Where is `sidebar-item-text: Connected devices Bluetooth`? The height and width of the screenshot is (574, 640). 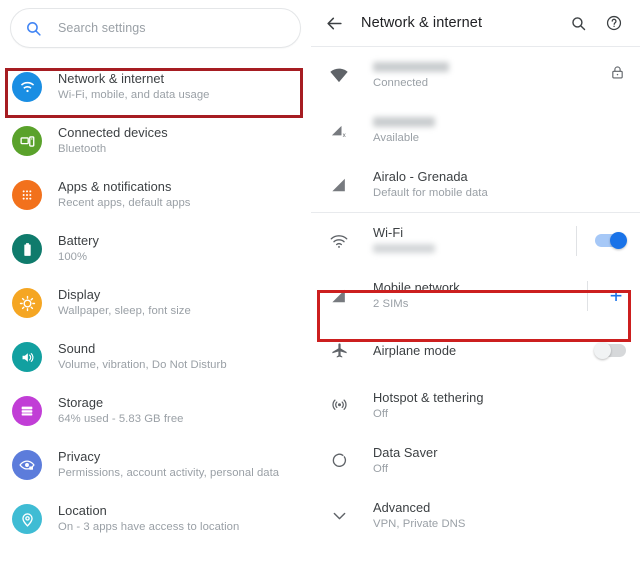
sidebar-item-text: Connected devices Bluetooth is located at coordinates (113, 141).